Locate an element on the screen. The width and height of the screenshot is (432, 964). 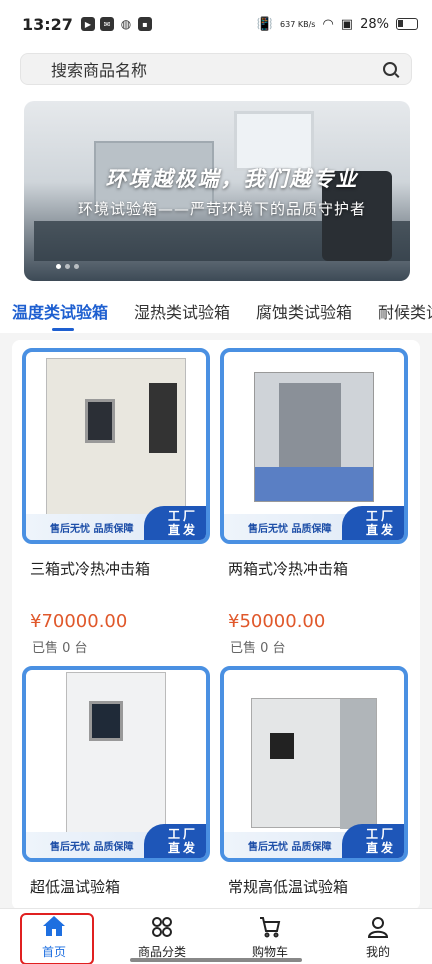
user-icon is located at coordinates (378, 927).